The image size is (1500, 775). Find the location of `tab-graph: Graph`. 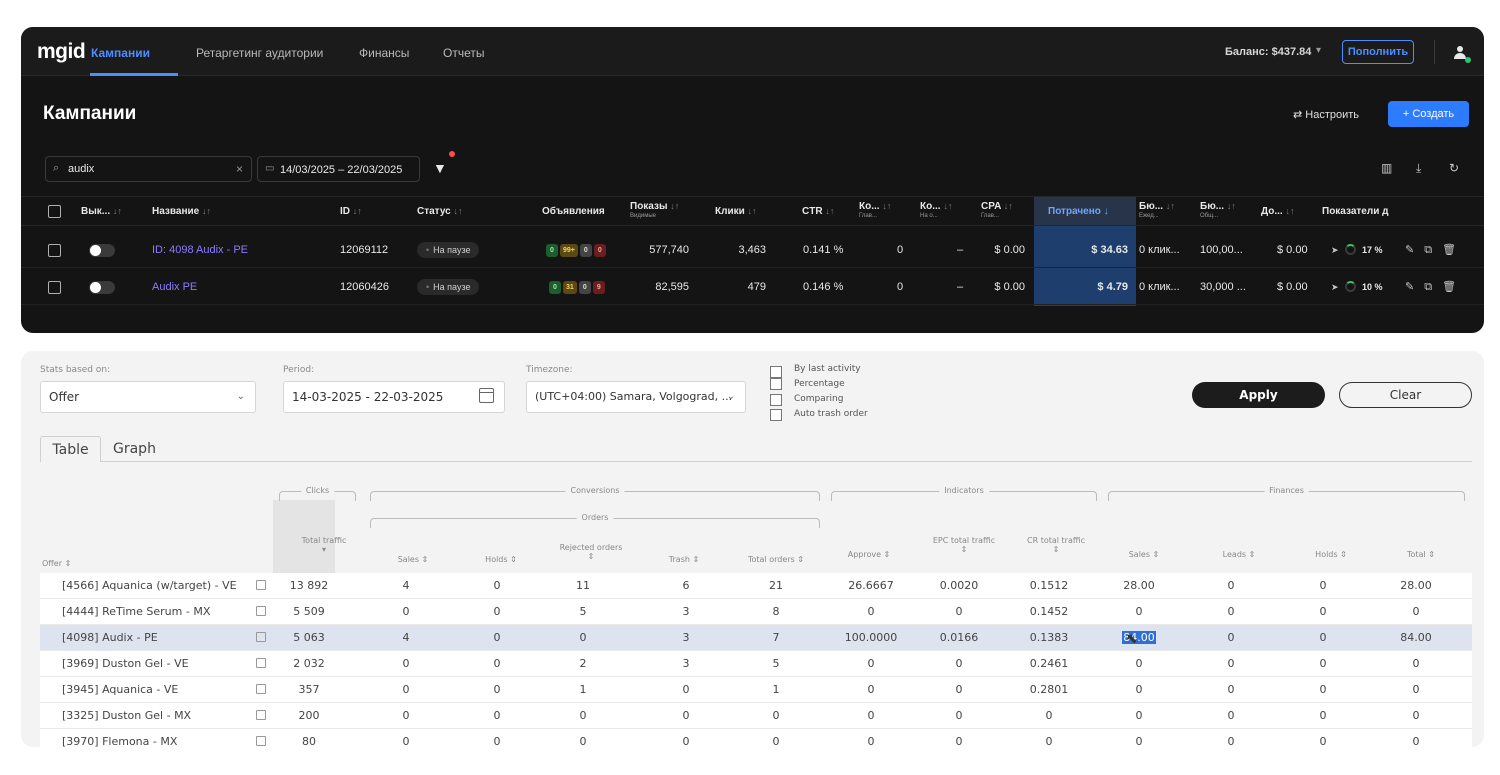

tab-graph: Graph is located at coordinates (134, 449).